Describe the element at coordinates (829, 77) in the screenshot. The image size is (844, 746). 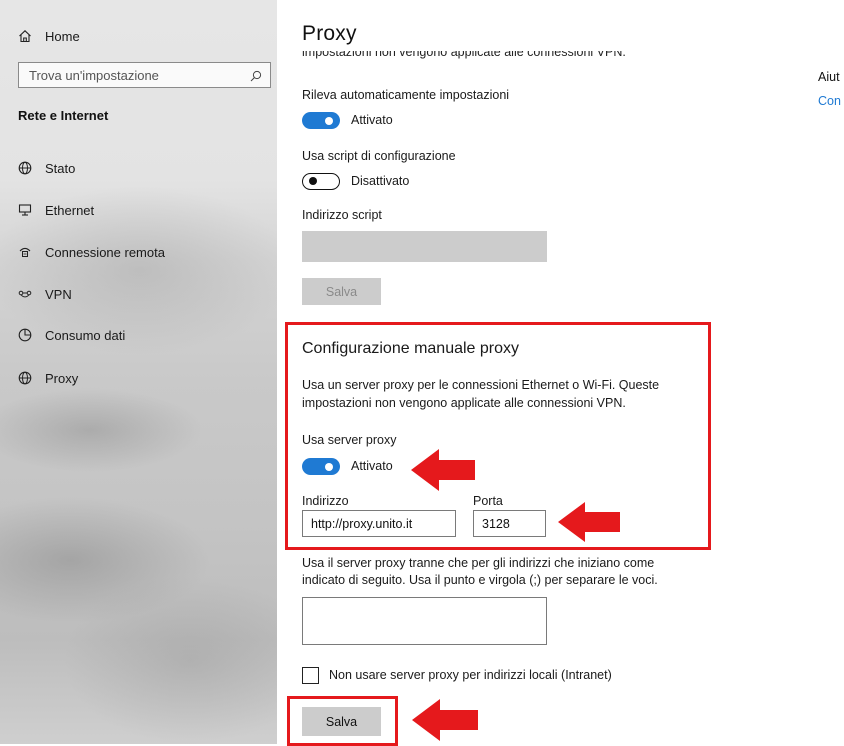
I see `help-heading: Aiut` at that location.